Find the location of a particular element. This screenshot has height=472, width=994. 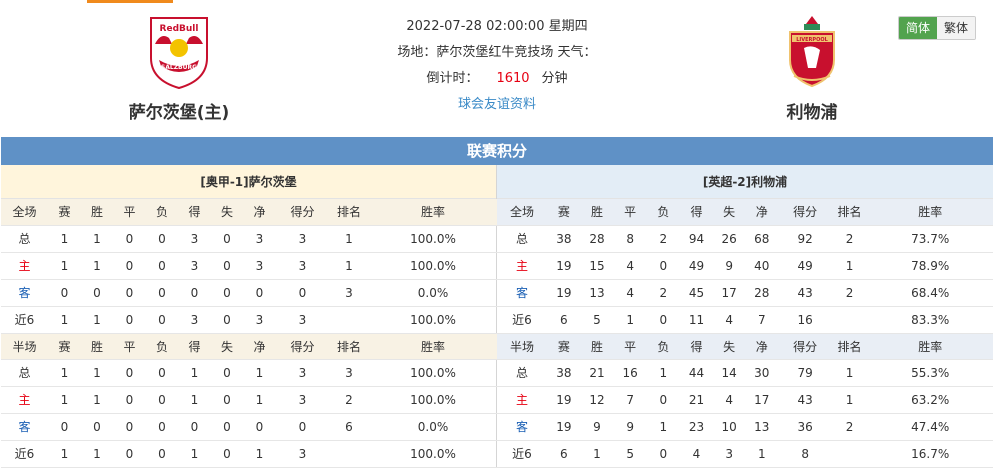

table-cell: 7 is located at coordinates (630, 400).